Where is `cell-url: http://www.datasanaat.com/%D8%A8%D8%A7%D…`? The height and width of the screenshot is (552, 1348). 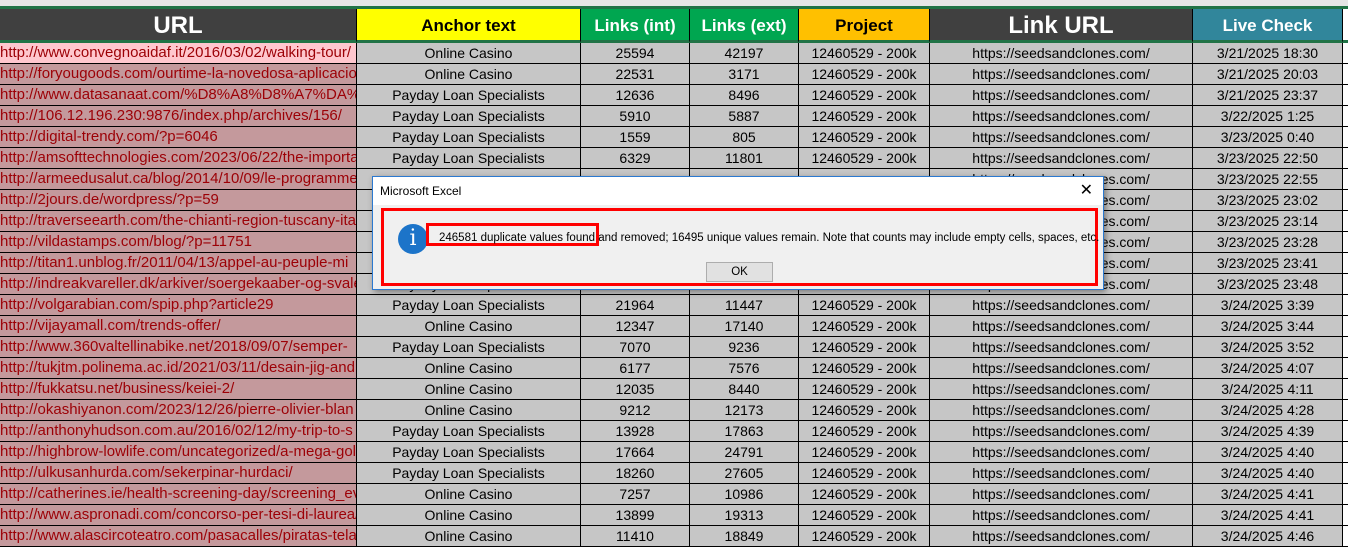
cell-url: http://www.datasanaat.com/%D8%A8%D8%A7%D… is located at coordinates (178, 95).